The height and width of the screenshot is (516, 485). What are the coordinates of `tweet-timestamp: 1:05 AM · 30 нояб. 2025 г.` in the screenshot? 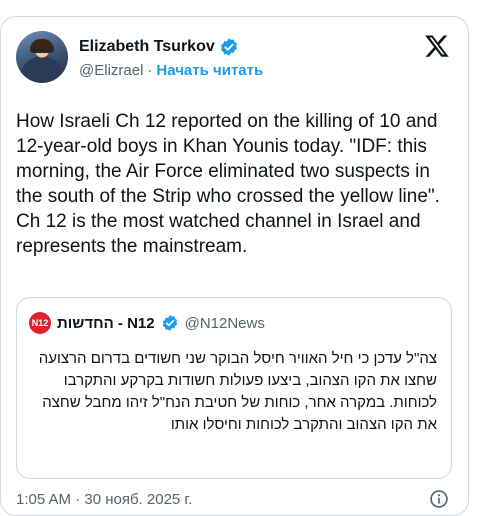 It's located at (104, 499).